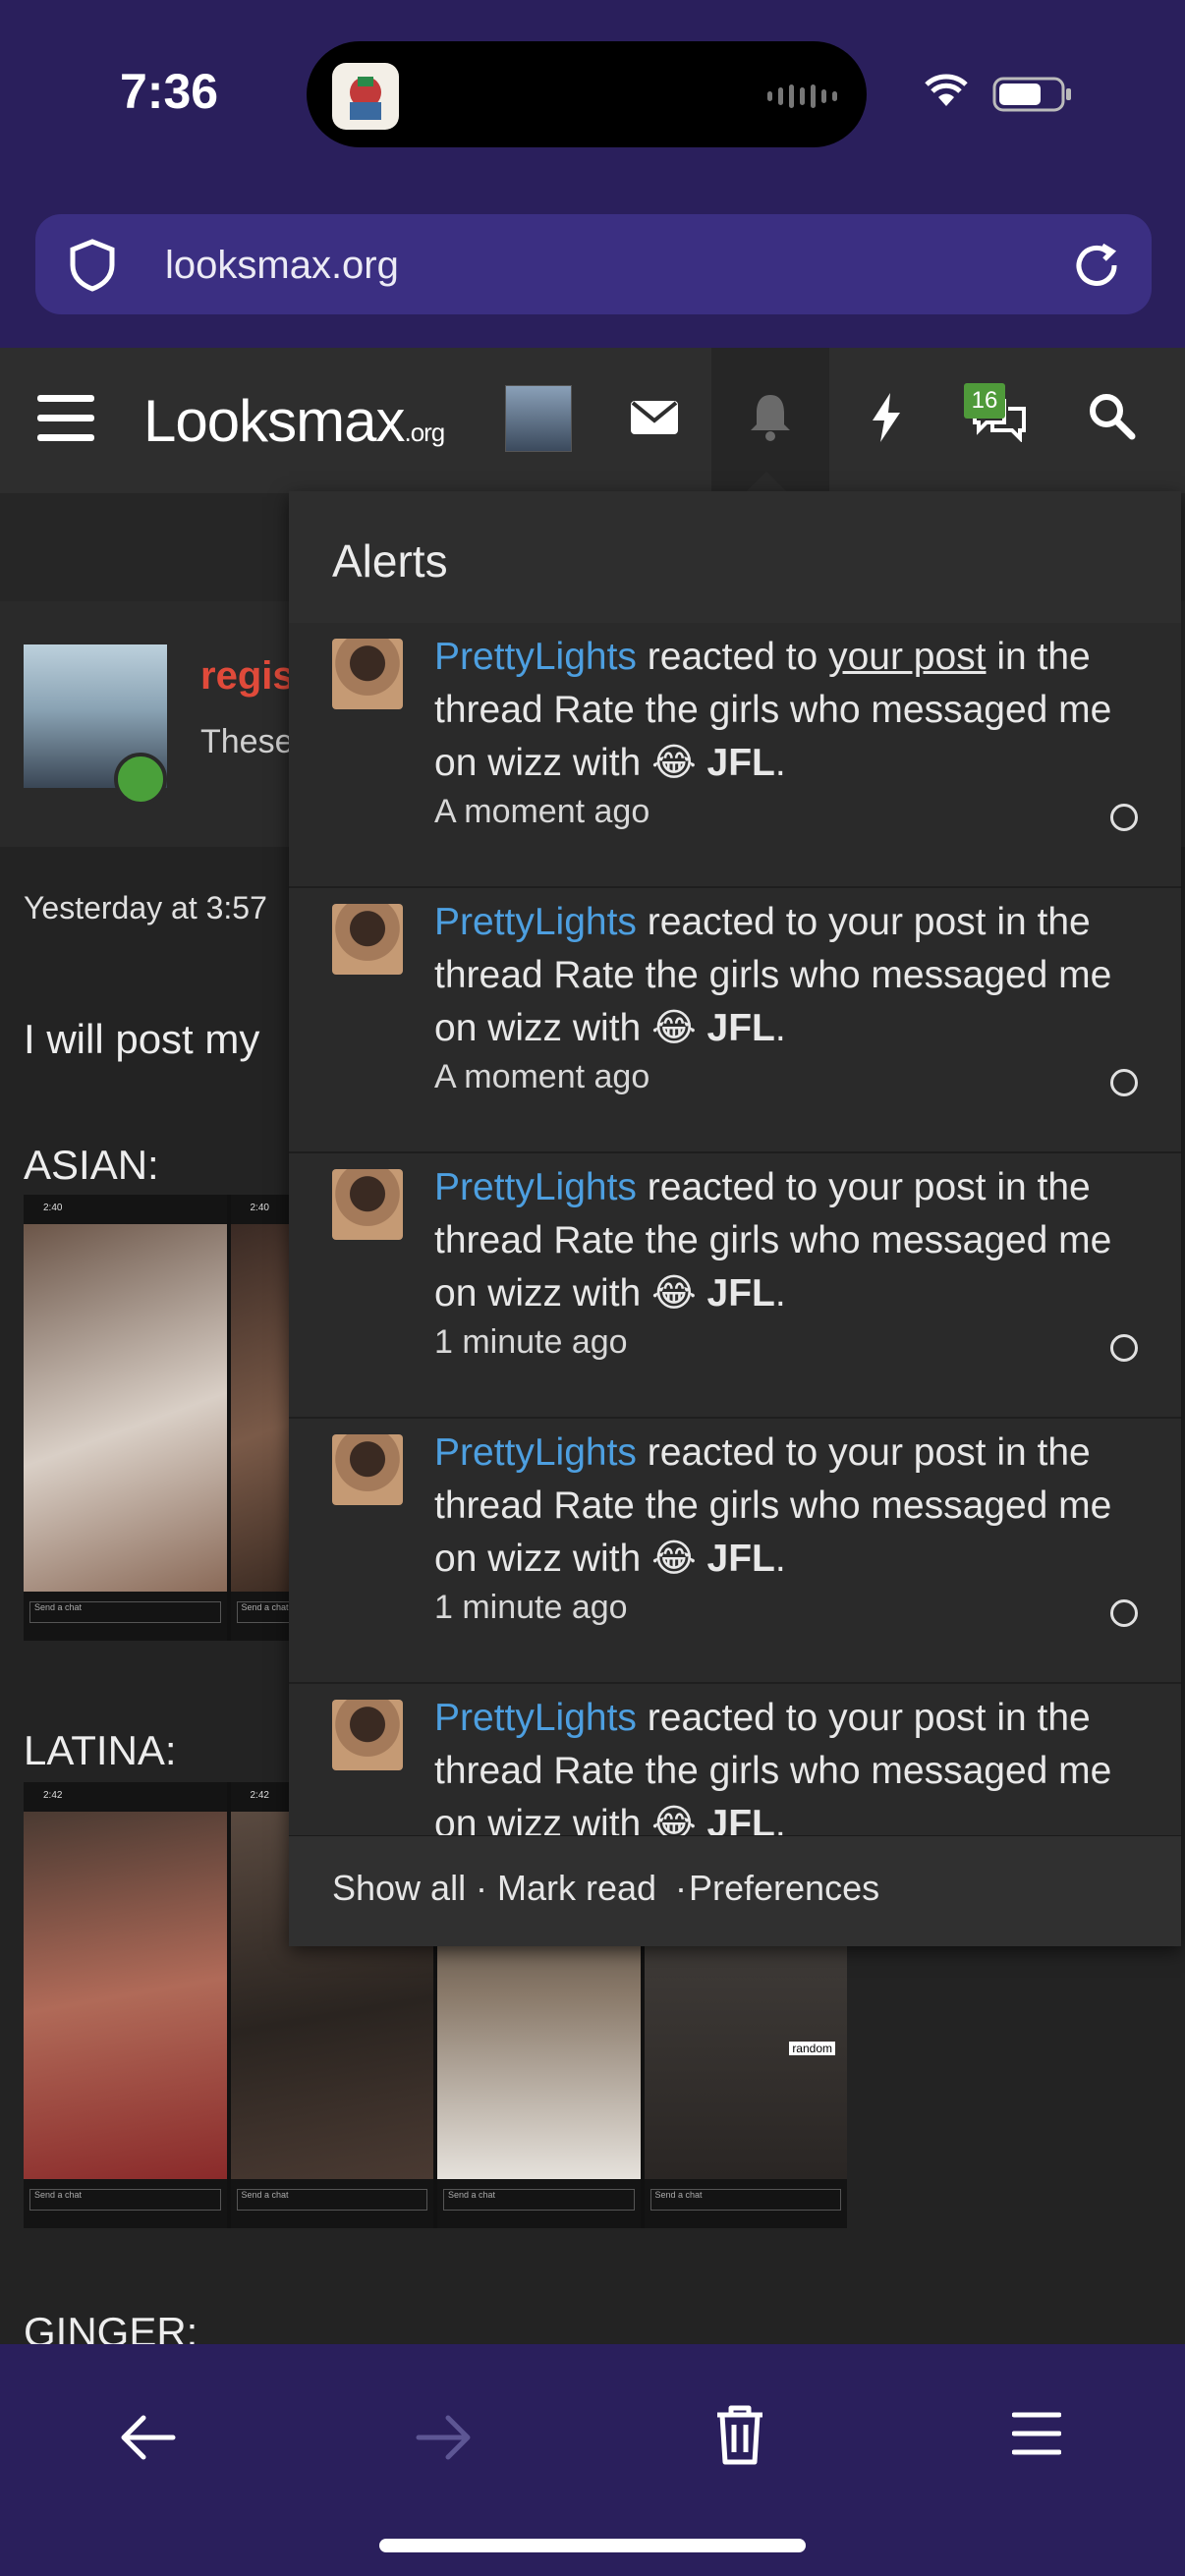 Image resolution: width=1185 pixels, height=2576 pixels. I want to click on alert-time: 1 minute ago, so click(531, 1607).